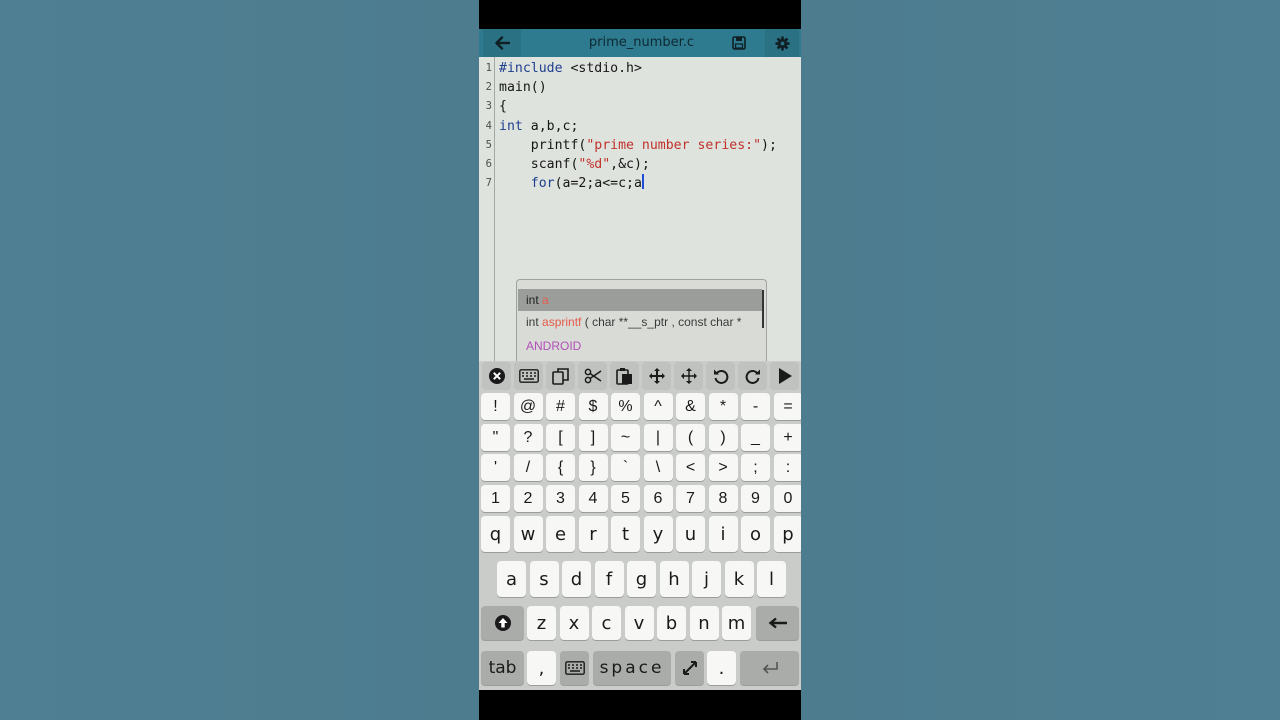  What do you see at coordinates (720, 376) in the screenshot?
I see `undo-button` at bounding box center [720, 376].